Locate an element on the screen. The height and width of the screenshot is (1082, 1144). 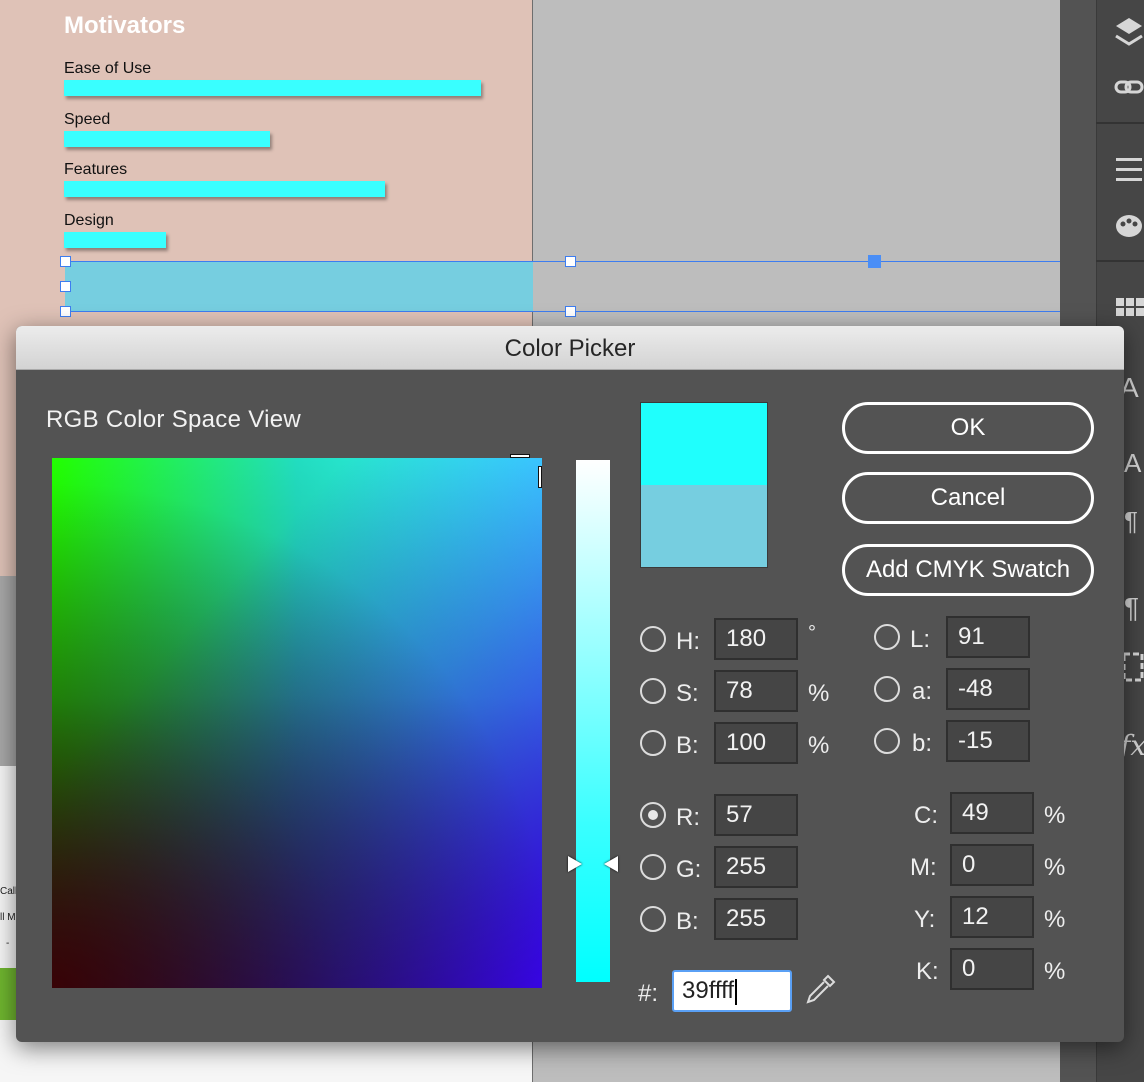
a-field: -48 is located at coordinates (988, 689).